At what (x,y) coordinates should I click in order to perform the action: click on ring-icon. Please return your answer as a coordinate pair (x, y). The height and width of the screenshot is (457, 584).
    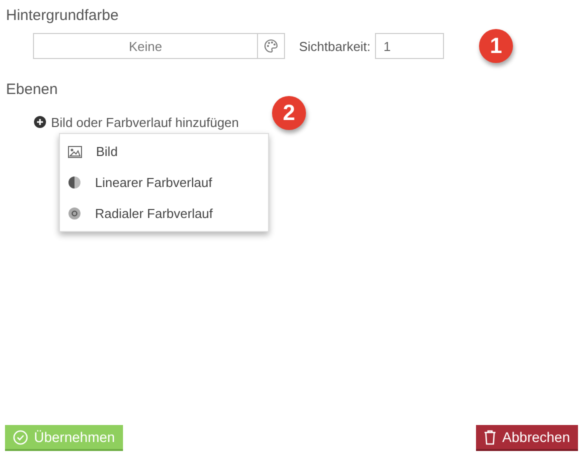
    Looking at the image, I should click on (74, 213).